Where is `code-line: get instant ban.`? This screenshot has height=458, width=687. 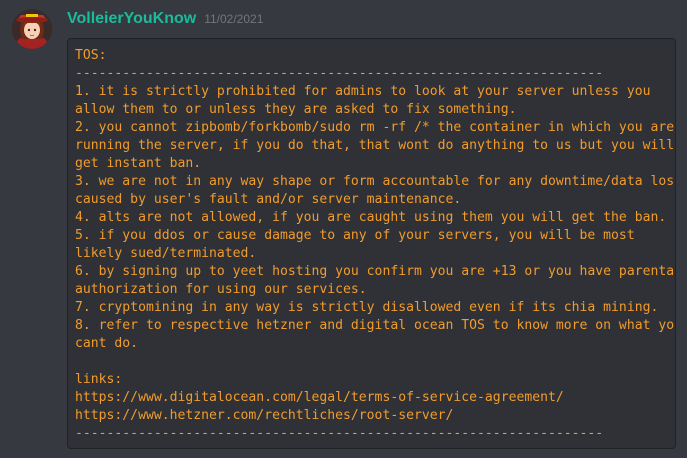
code-line: get instant ban. is located at coordinates (138, 163).